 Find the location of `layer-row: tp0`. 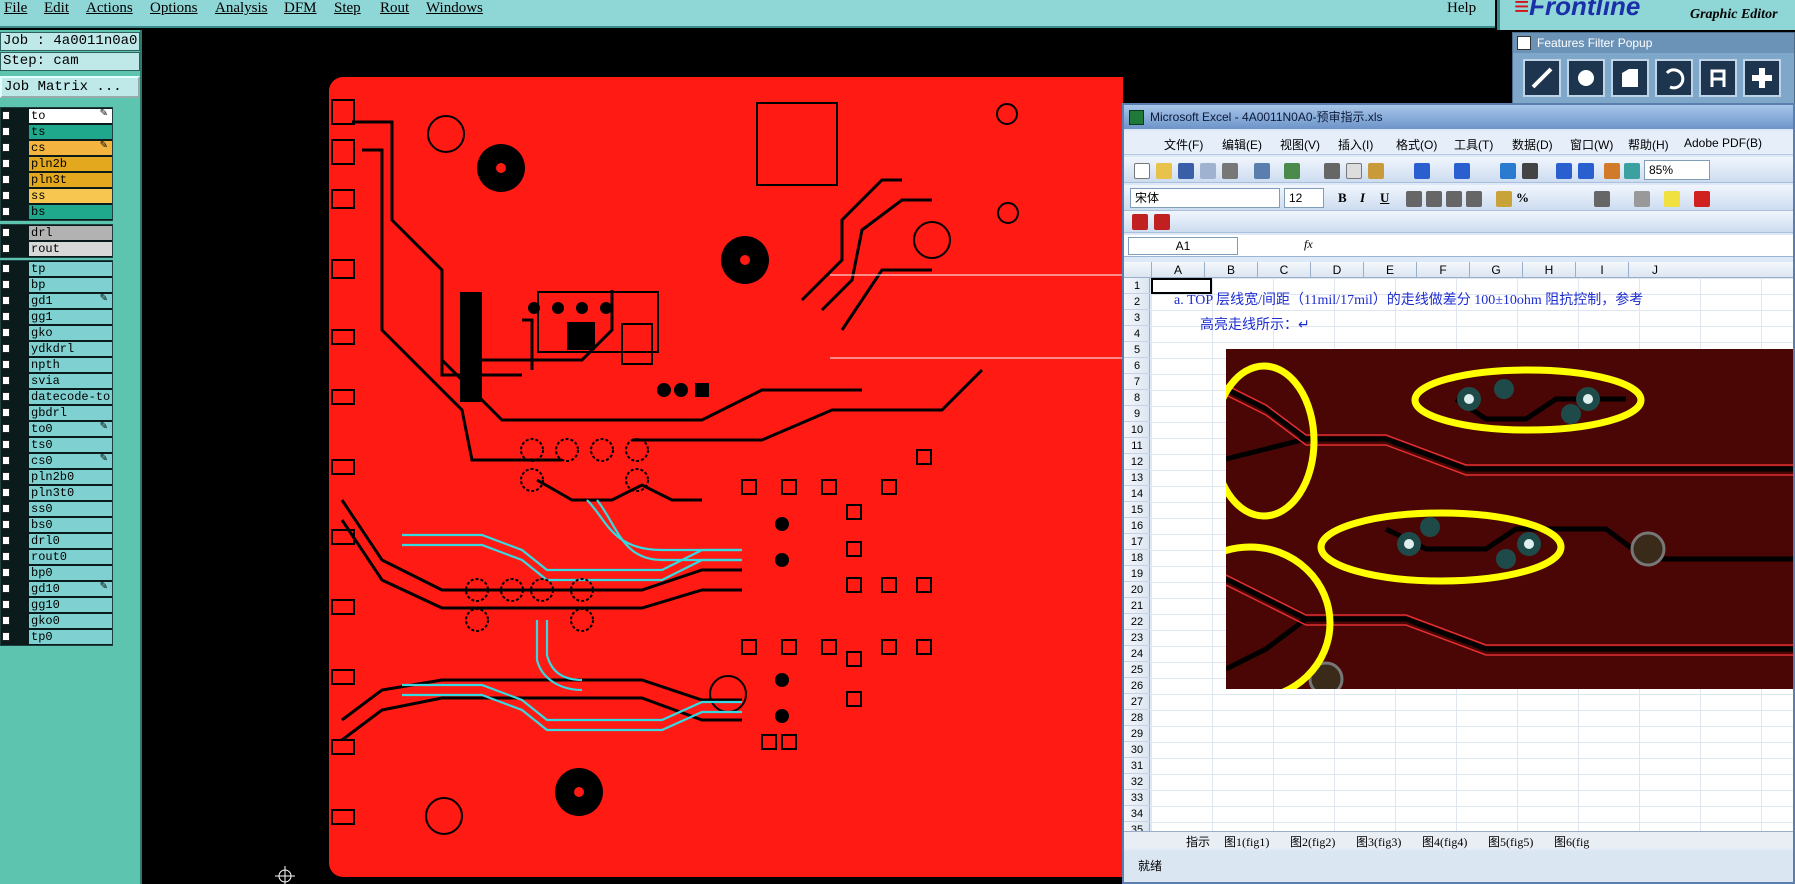

layer-row: tp0 is located at coordinates (56, 637).